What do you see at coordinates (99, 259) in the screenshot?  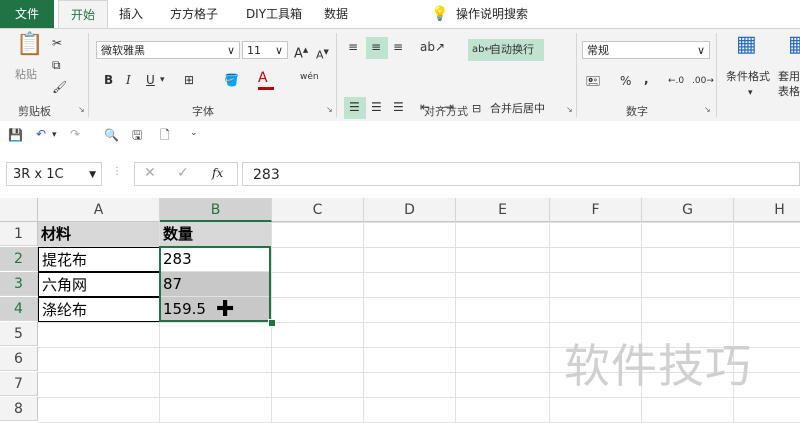 I see `cell-a2: 提花布` at bounding box center [99, 259].